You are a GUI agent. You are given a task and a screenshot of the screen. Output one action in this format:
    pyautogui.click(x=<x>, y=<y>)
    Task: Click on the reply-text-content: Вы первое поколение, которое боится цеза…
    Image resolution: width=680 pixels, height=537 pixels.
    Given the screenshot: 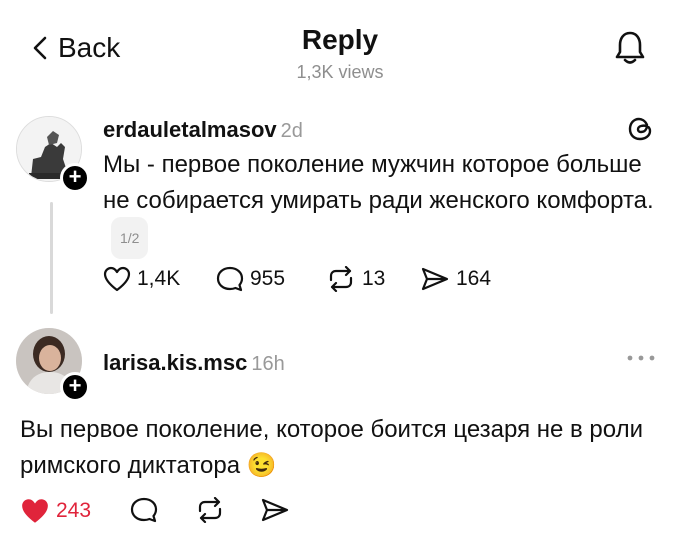 What is the action you would take?
    pyautogui.click(x=332, y=447)
    